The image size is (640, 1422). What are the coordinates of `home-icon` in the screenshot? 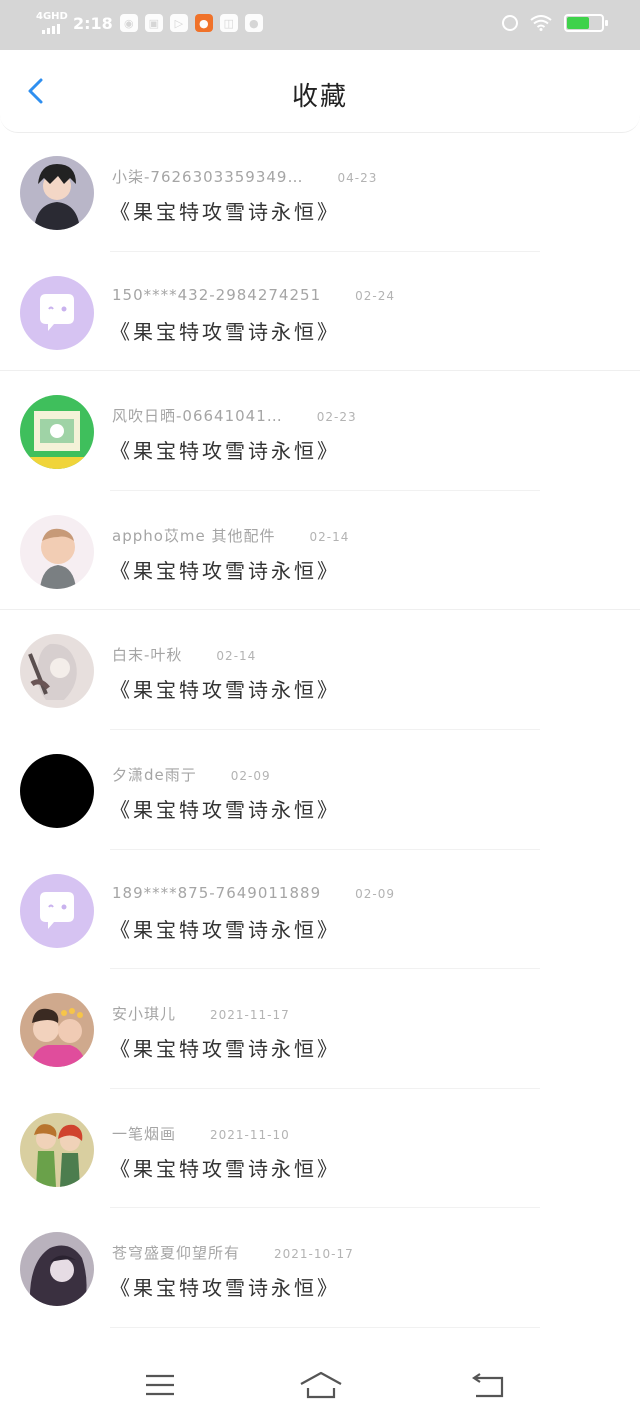 It's located at (321, 1385).